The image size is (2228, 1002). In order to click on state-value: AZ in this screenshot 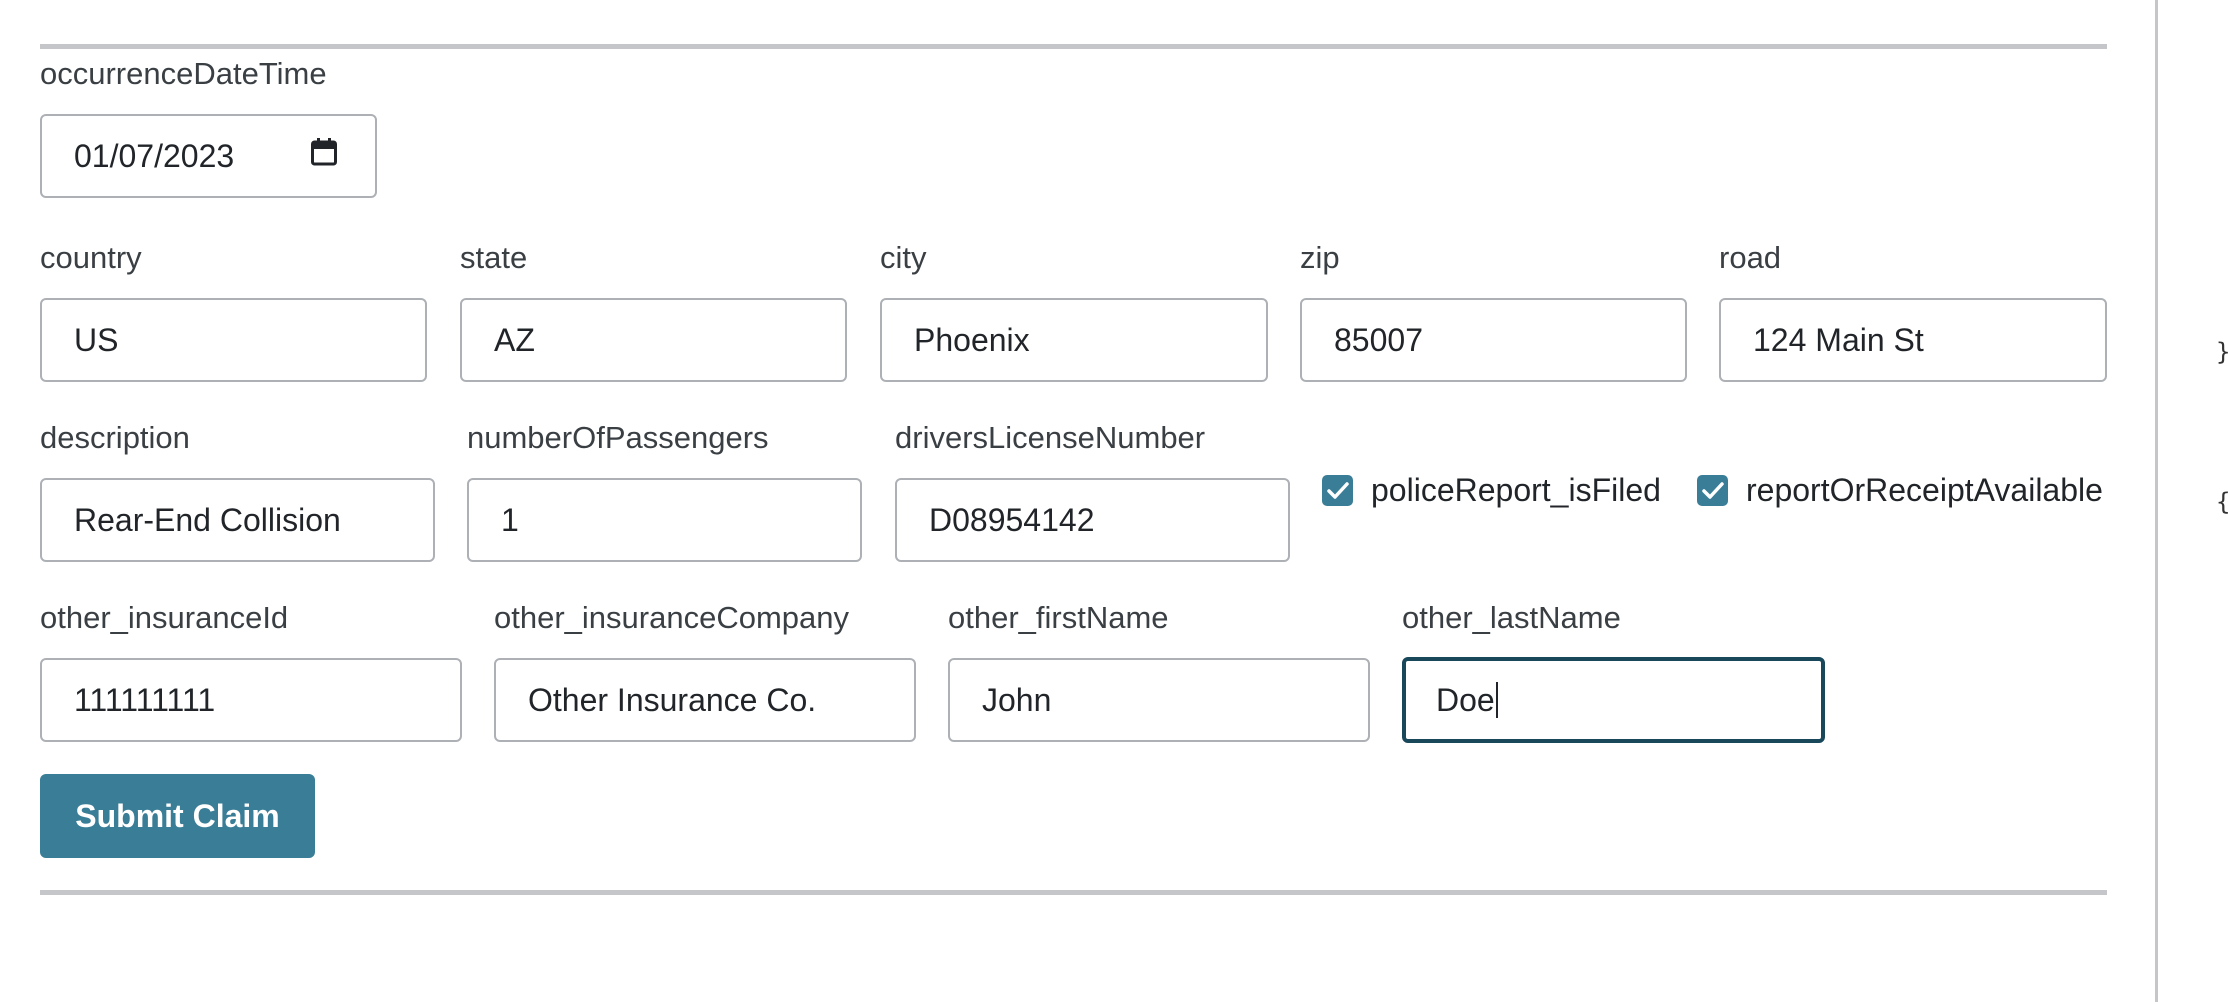, I will do `click(514, 339)`.